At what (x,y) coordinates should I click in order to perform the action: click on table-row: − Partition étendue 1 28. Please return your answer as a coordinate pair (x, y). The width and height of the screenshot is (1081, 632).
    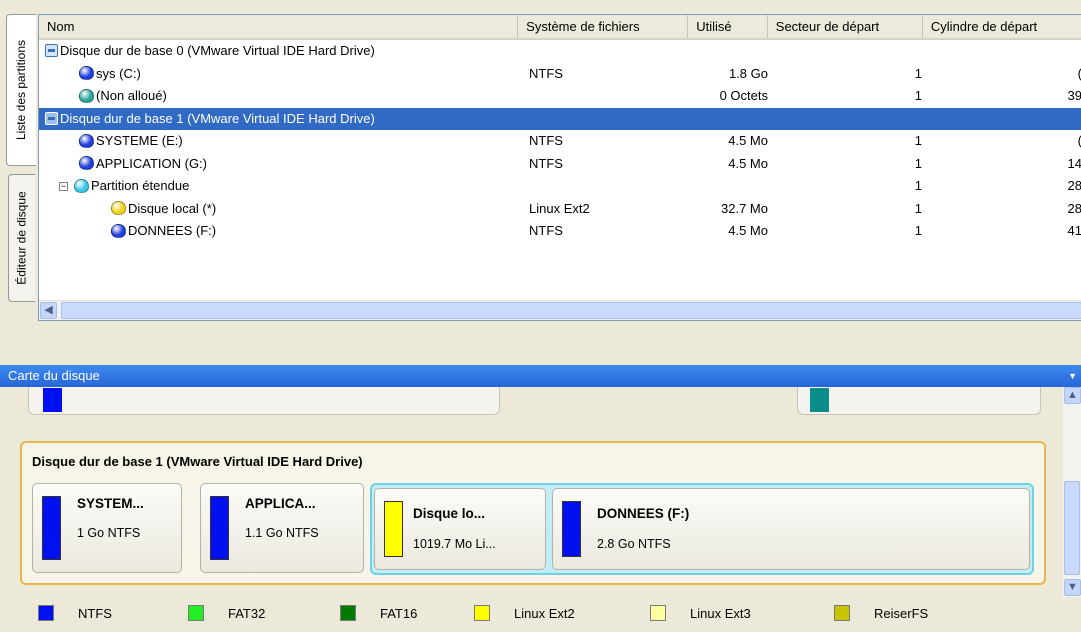
    Looking at the image, I should click on (560, 186).